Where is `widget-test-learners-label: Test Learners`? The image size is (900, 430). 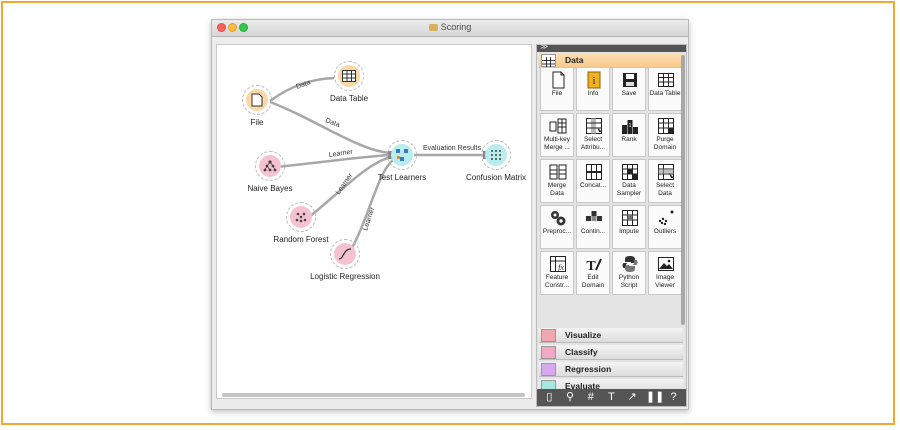 widget-test-learners-label: Test Learners is located at coordinates (402, 177).